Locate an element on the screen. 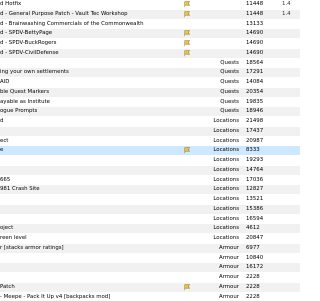  table-row: Armour 10840 is located at coordinates (150, 258).